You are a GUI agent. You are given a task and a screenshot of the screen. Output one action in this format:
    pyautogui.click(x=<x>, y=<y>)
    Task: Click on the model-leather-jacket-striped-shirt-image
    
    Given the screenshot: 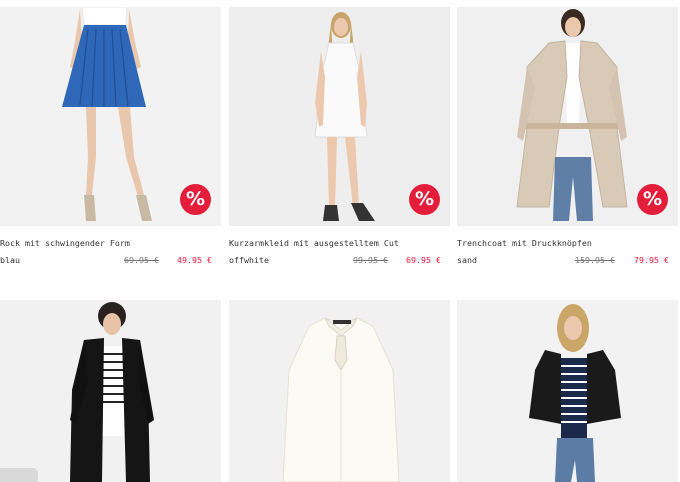 What is the action you would take?
    pyautogui.click(x=567, y=391)
    